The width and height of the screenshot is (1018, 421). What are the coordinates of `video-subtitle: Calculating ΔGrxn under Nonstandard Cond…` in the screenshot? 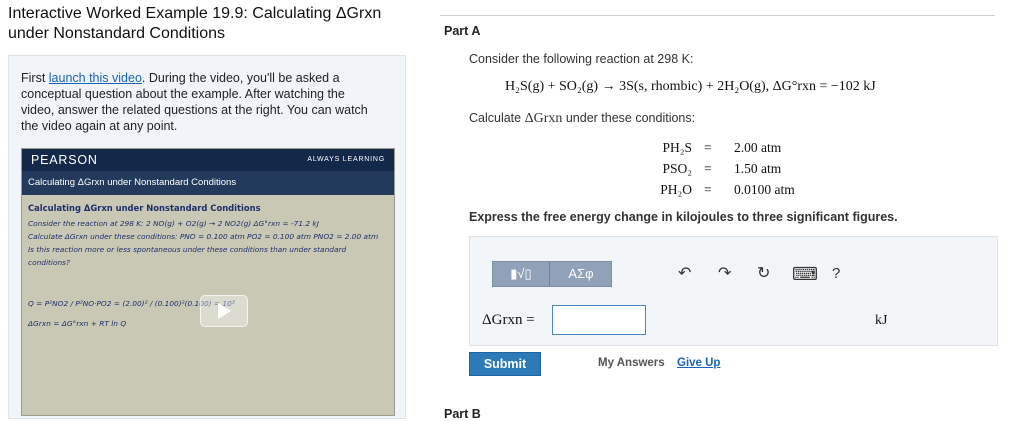 It's located at (208, 183).